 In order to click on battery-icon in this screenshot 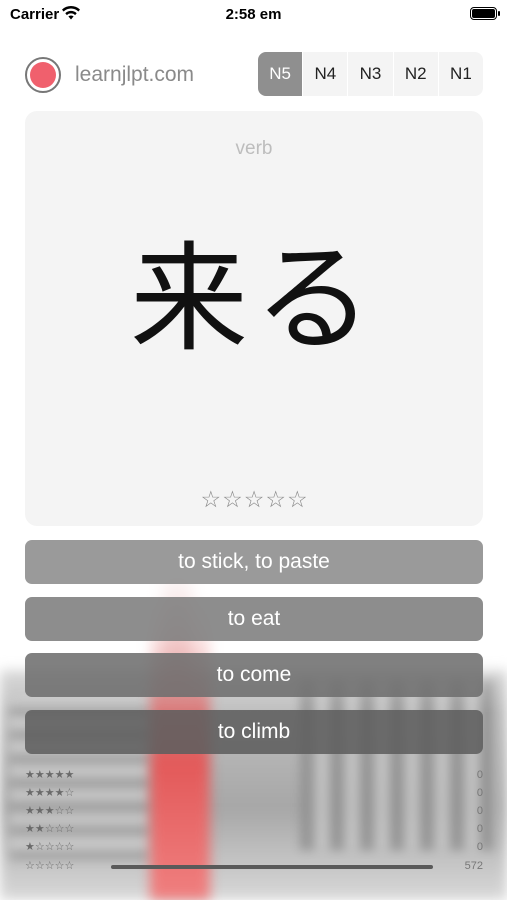, I will do `click(485, 13)`.